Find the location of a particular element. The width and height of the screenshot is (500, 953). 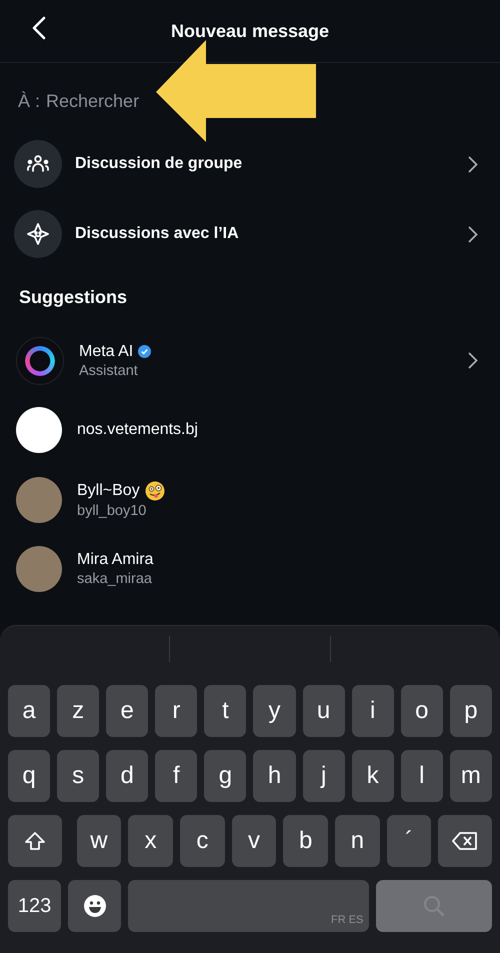

contact-name: Mira Amira is located at coordinates (115, 560).